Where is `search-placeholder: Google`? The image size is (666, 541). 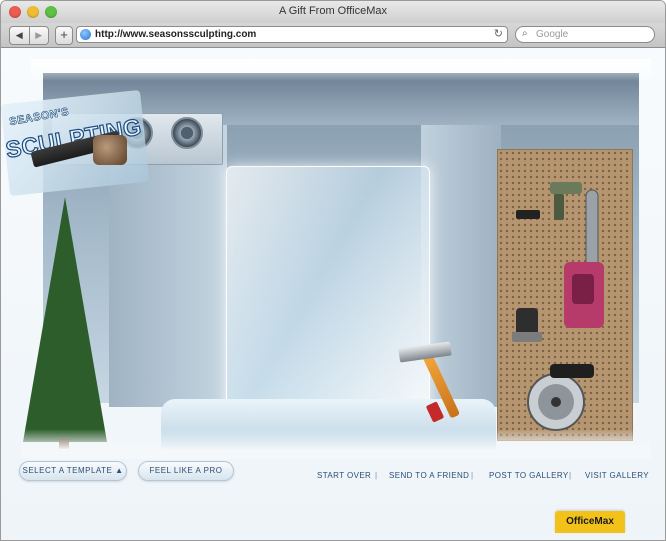 search-placeholder: Google is located at coordinates (552, 34).